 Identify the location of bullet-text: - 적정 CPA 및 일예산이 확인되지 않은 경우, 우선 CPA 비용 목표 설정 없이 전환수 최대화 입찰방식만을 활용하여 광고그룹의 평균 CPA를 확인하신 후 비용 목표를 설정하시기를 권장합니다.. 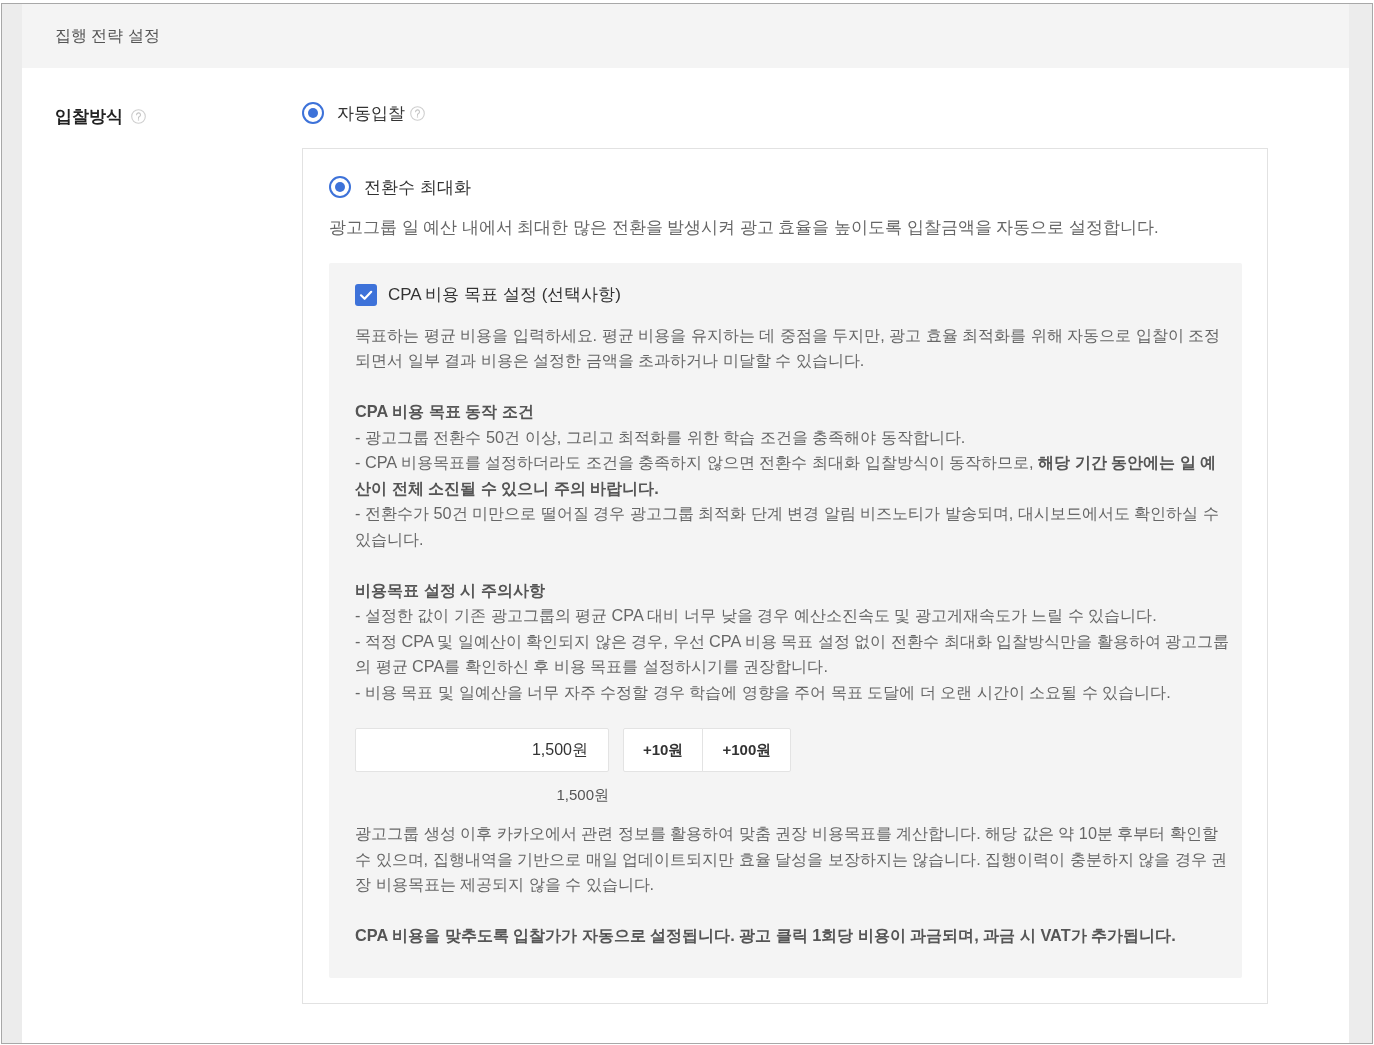
(792, 653).